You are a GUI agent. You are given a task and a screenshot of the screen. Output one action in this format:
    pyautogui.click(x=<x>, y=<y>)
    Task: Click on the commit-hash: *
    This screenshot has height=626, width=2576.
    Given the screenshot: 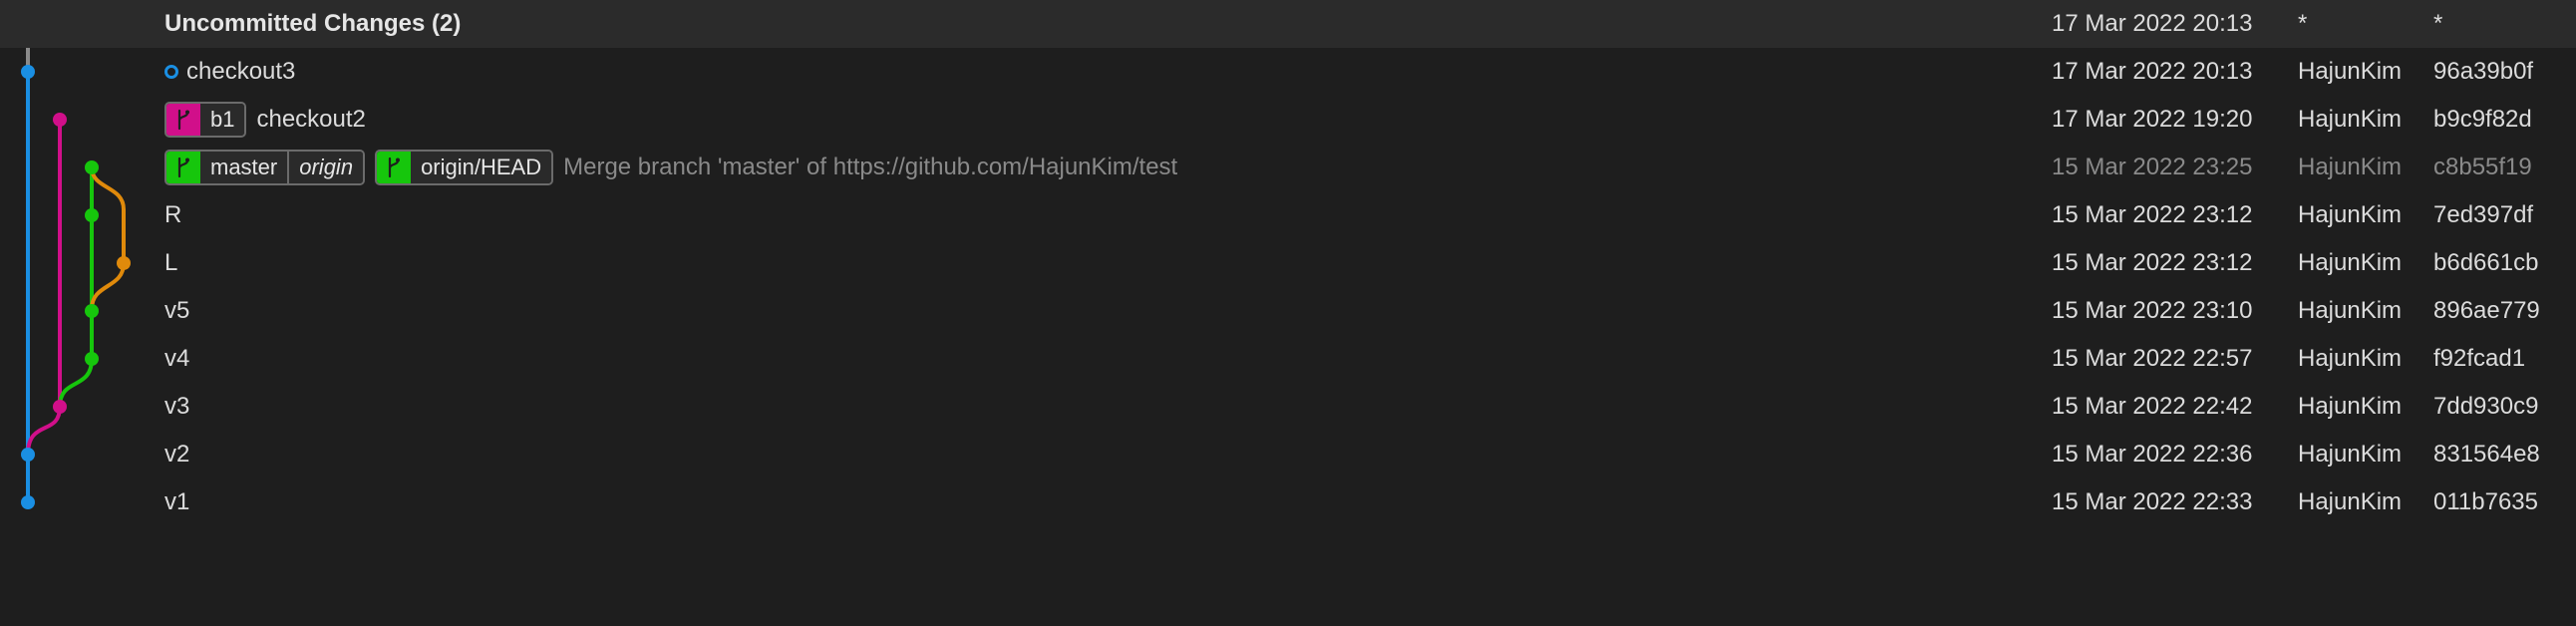 What is the action you would take?
    pyautogui.click(x=2438, y=23)
    